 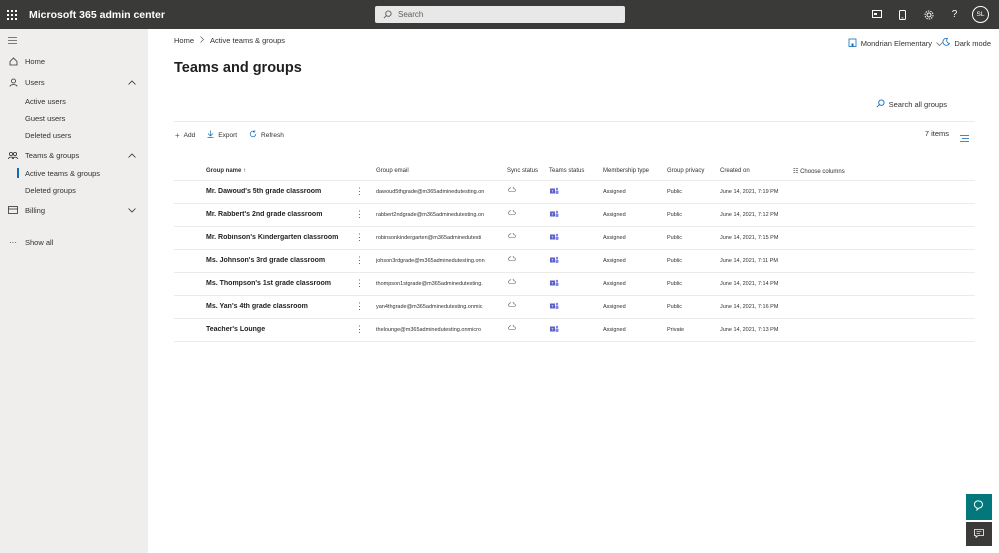 I want to click on teams-groups-icon, so click(x=13, y=155).